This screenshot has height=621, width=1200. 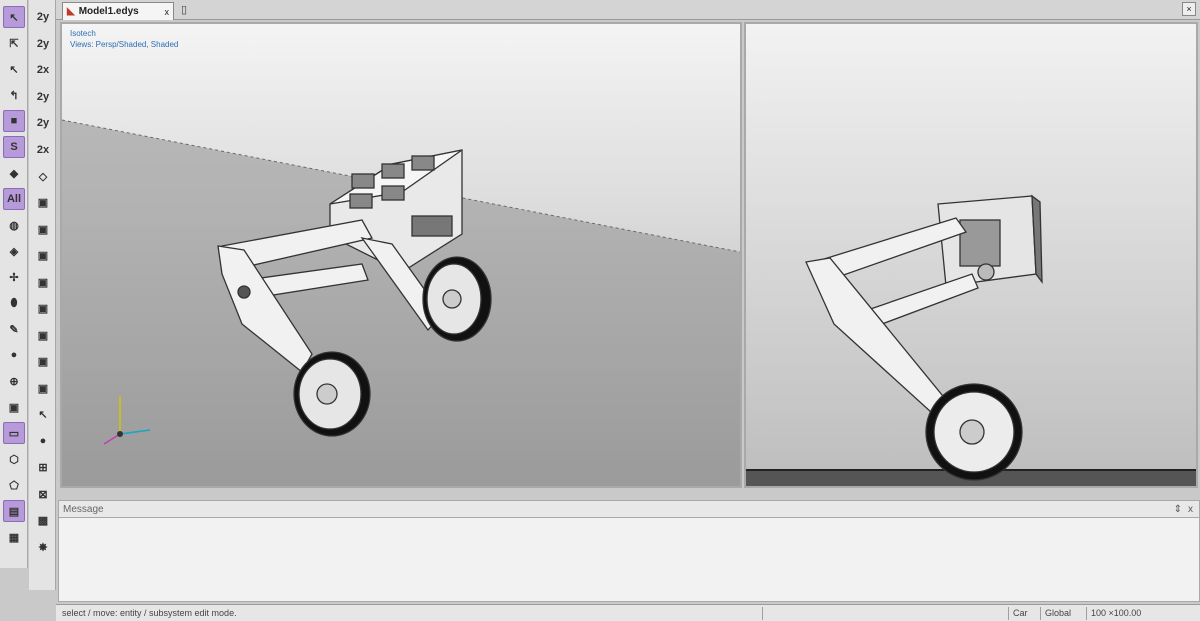 What do you see at coordinates (14, 147) in the screenshot?
I see `joint-icon: S` at bounding box center [14, 147].